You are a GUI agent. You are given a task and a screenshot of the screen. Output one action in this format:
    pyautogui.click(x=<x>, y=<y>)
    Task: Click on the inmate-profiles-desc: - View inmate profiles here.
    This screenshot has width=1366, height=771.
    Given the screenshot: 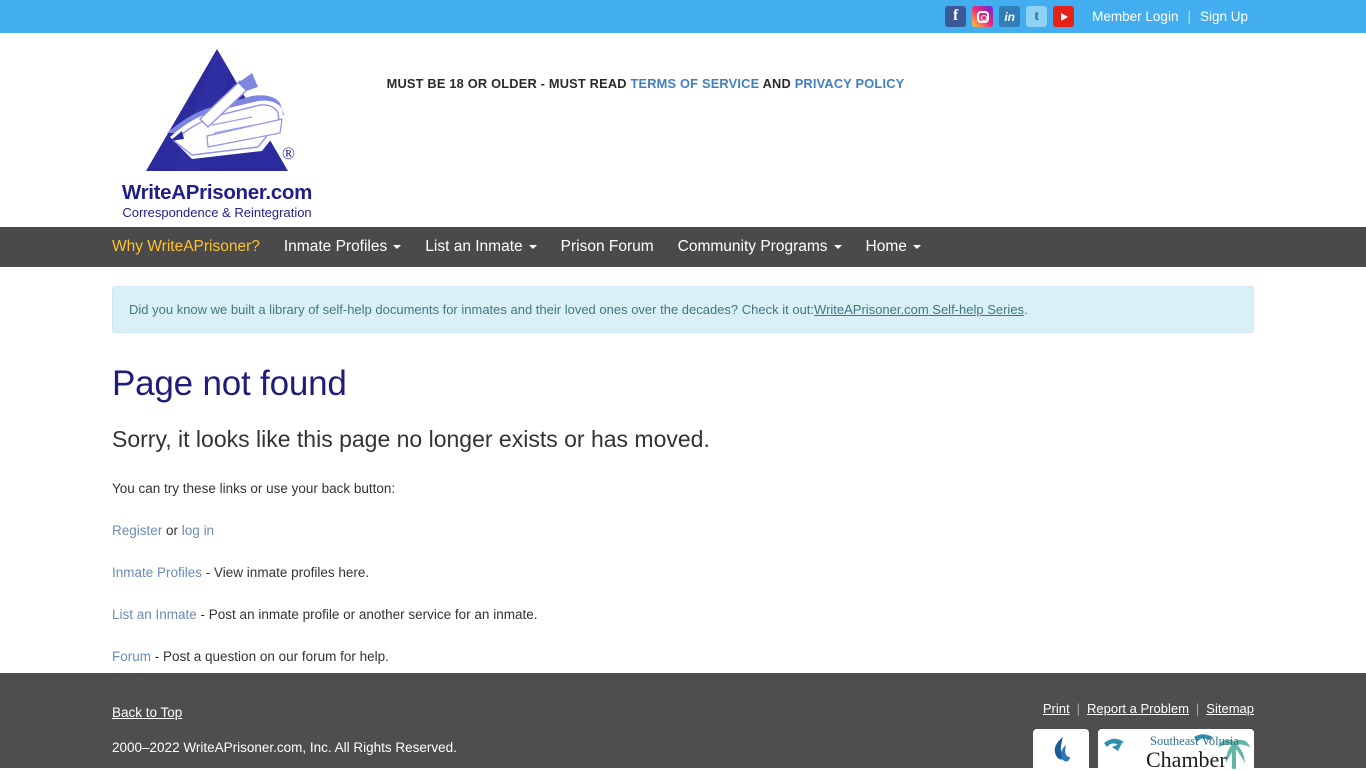 What is the action you would take?
    pyautogui.click(x=286, y=572)
    